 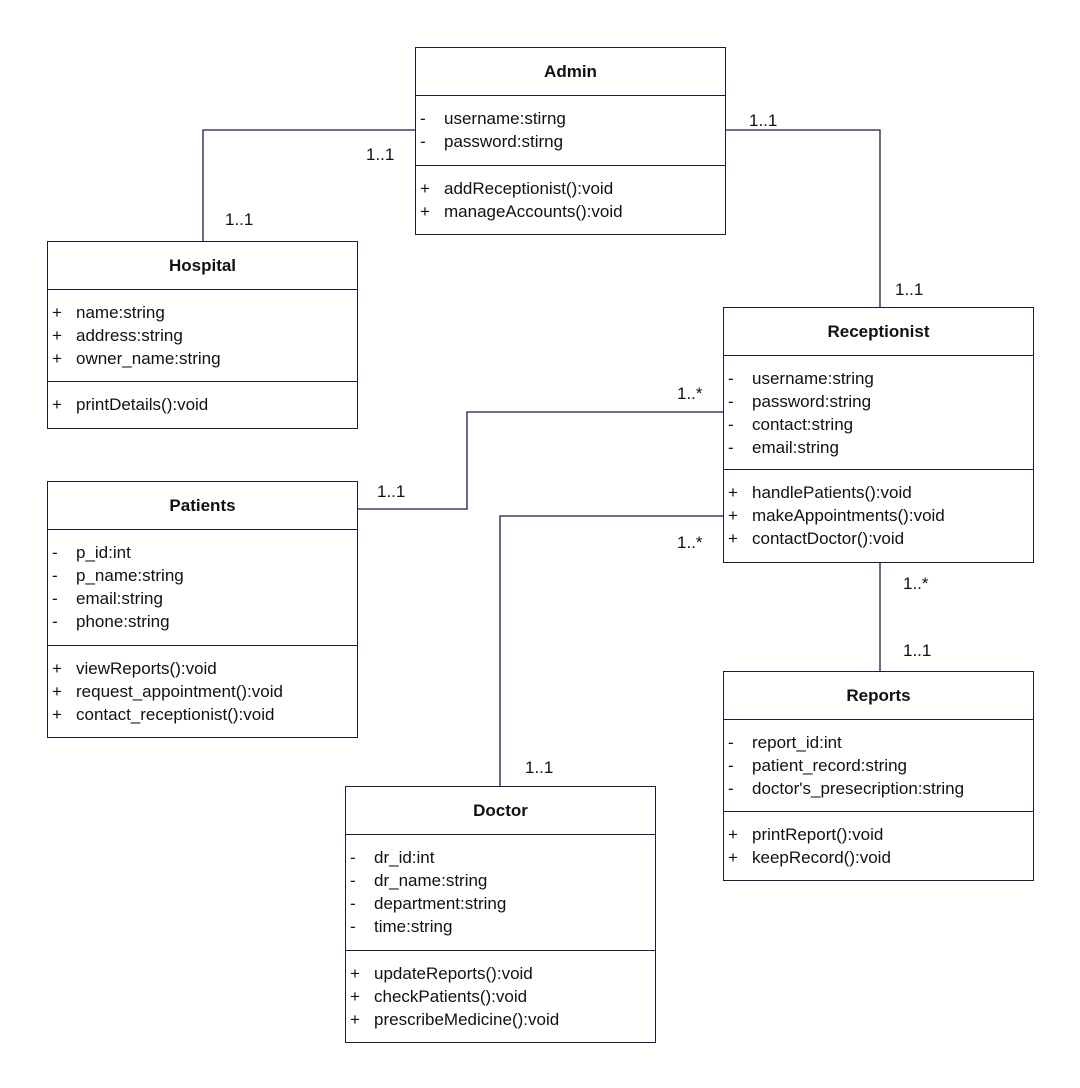 What do you see at coordinates (502, 996) in the screenshot?
I see `method: + checkPatients():void` at bounding box center [502, 996].